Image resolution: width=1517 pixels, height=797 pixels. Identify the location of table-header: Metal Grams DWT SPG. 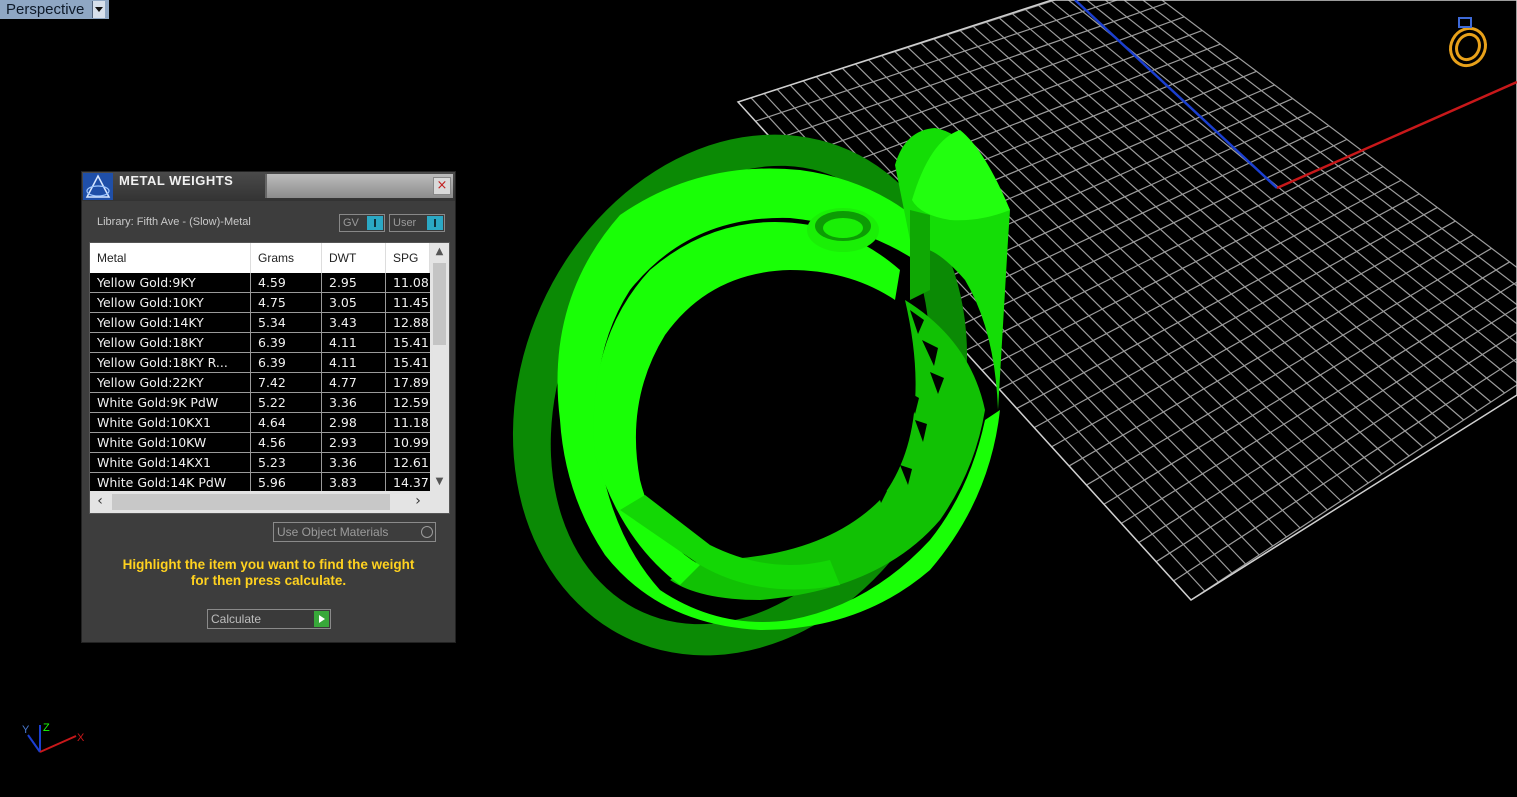
(260, 258).